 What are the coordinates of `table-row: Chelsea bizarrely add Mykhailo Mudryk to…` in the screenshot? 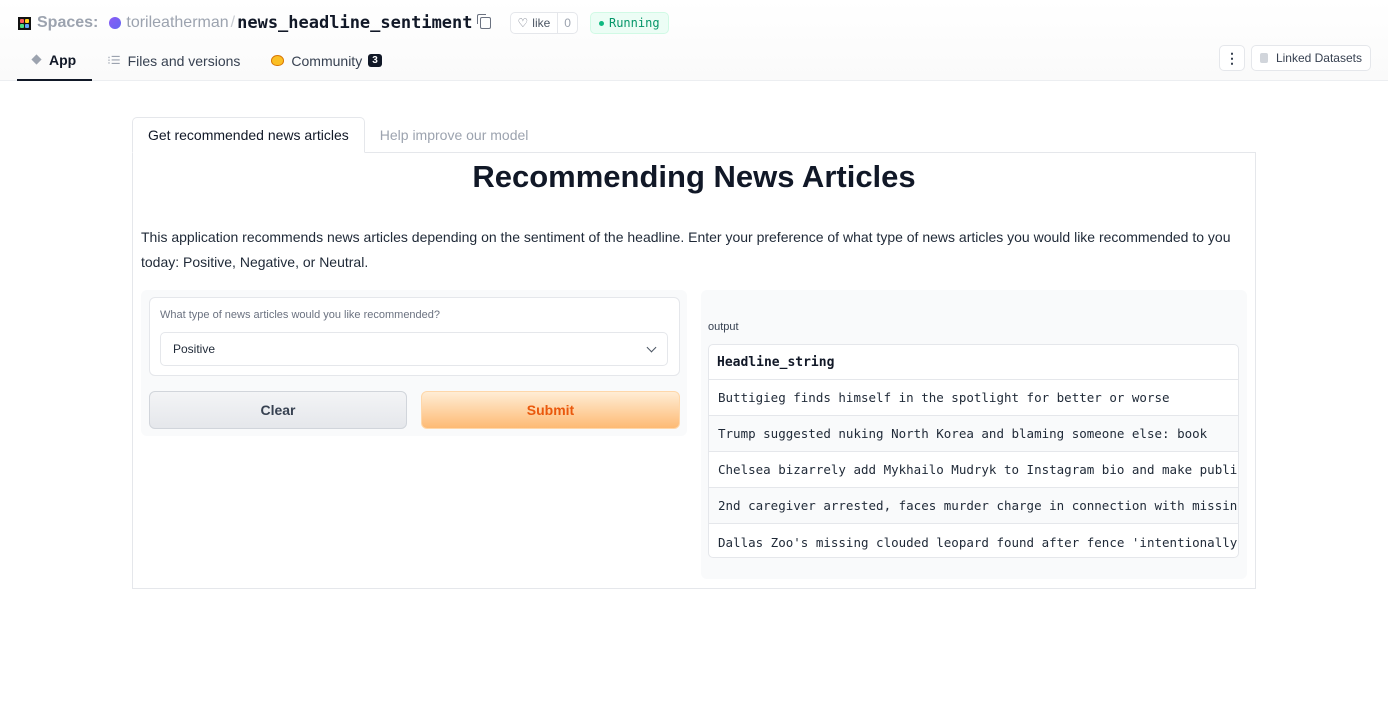 It's located at (973, 470).